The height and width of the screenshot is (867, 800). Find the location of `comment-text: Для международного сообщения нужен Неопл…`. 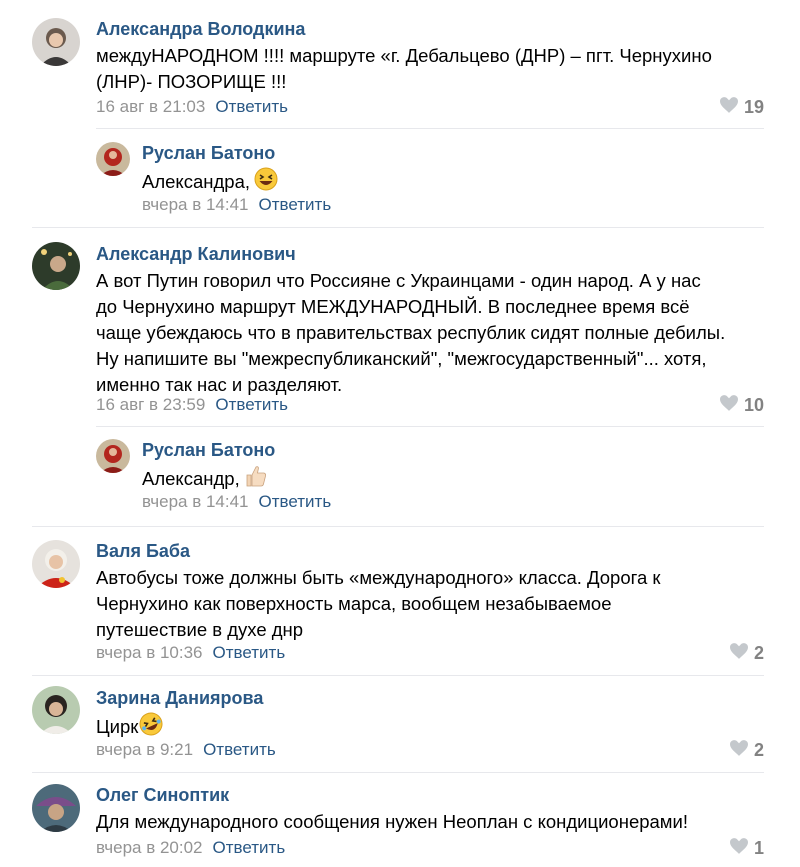

comment-text: Для международного сообщения нужен Неопл… is located at coordinates (392, 821).